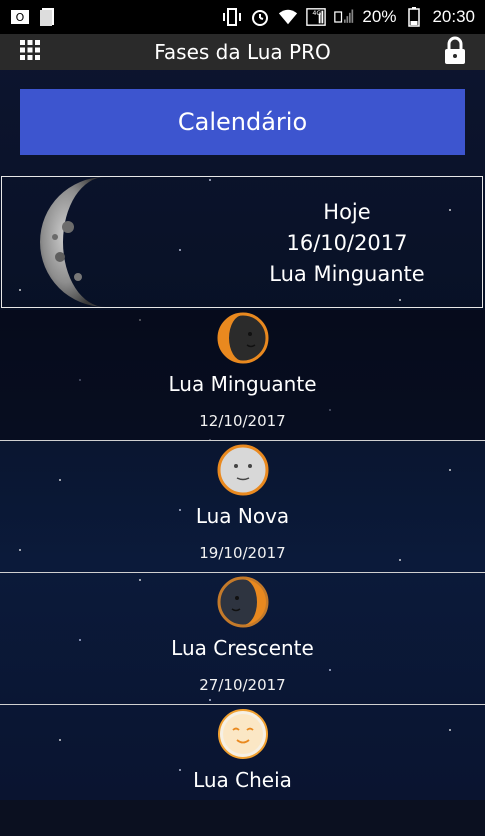 The height and width of the screenshot is (836, 485). Describe the element at coordinates (379, 16) in the screenshot. I see `battery-percent: 20%` at that location.